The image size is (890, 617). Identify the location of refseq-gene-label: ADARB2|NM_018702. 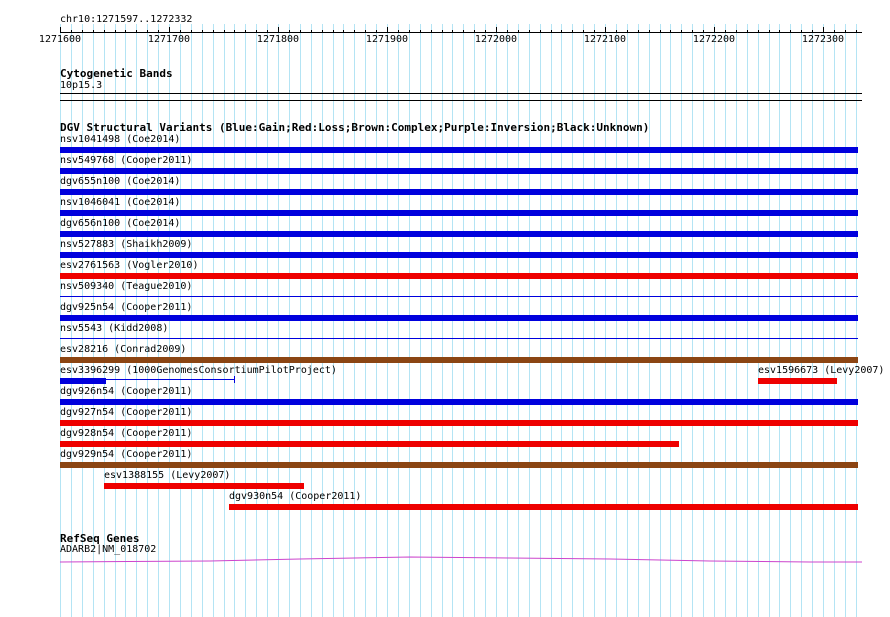
(108, 550).